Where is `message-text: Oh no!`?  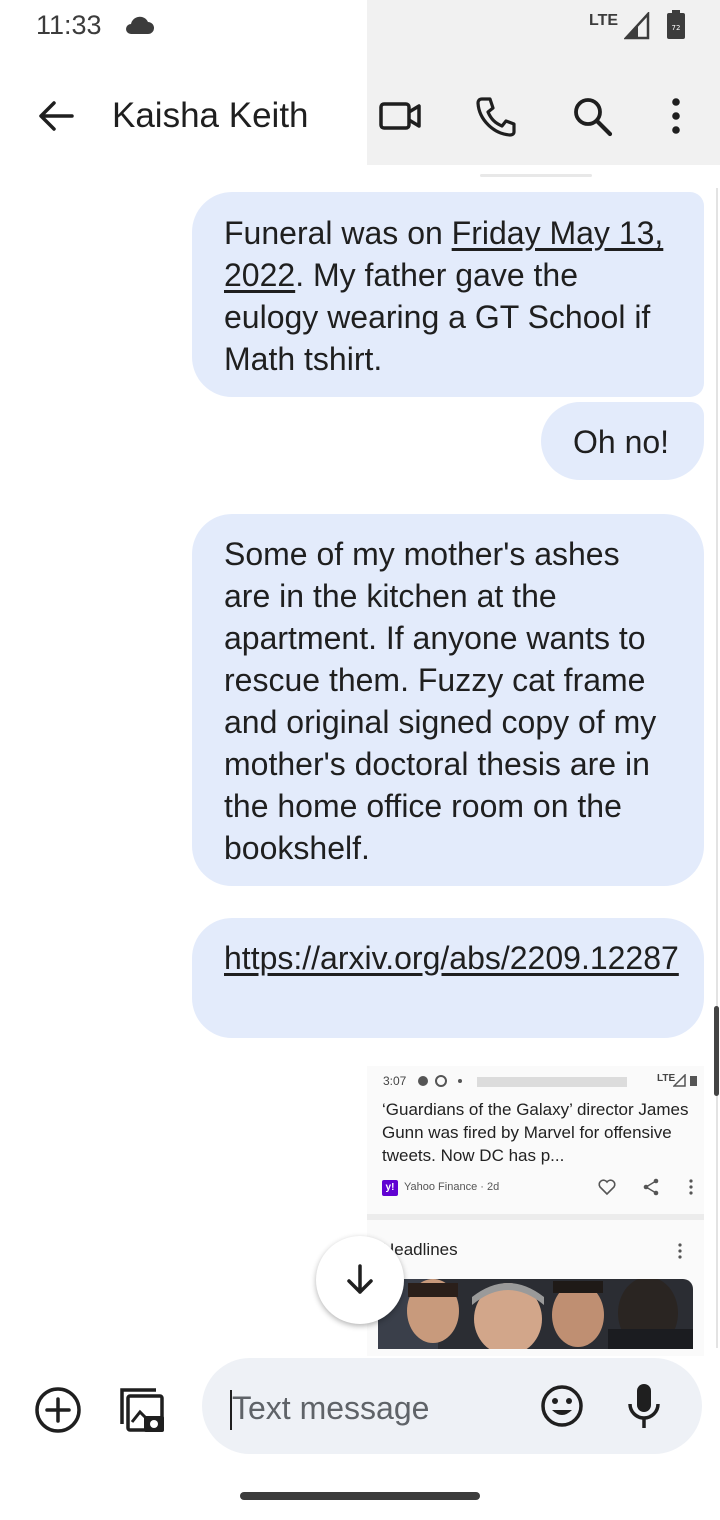
message-text: Oh no! is located at coordinates (621, 442).